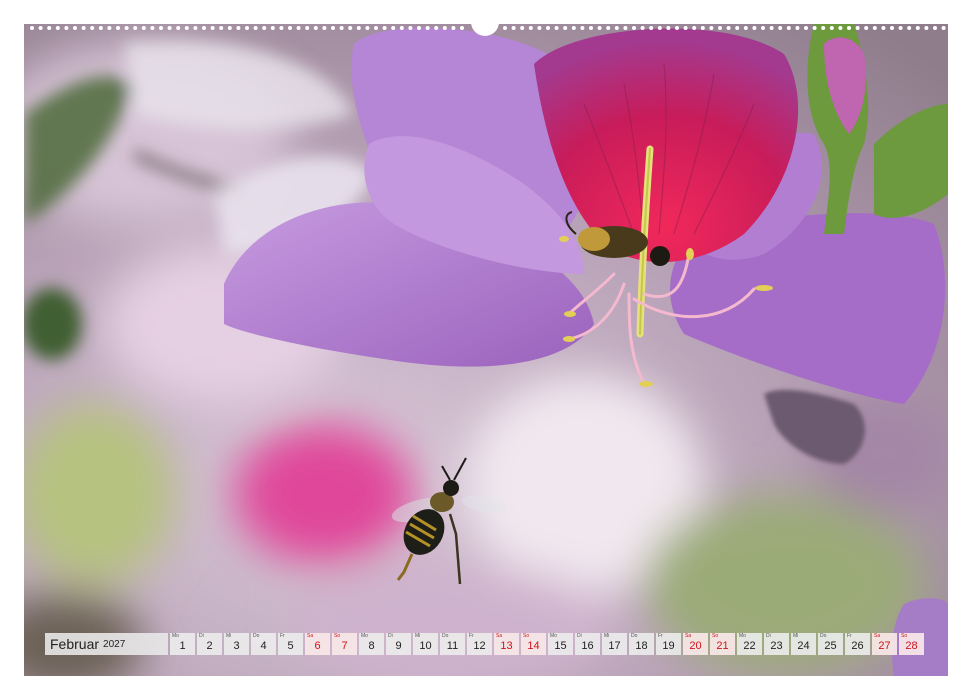  I want to click on day-cell: Sa 13, so click(506, 644).